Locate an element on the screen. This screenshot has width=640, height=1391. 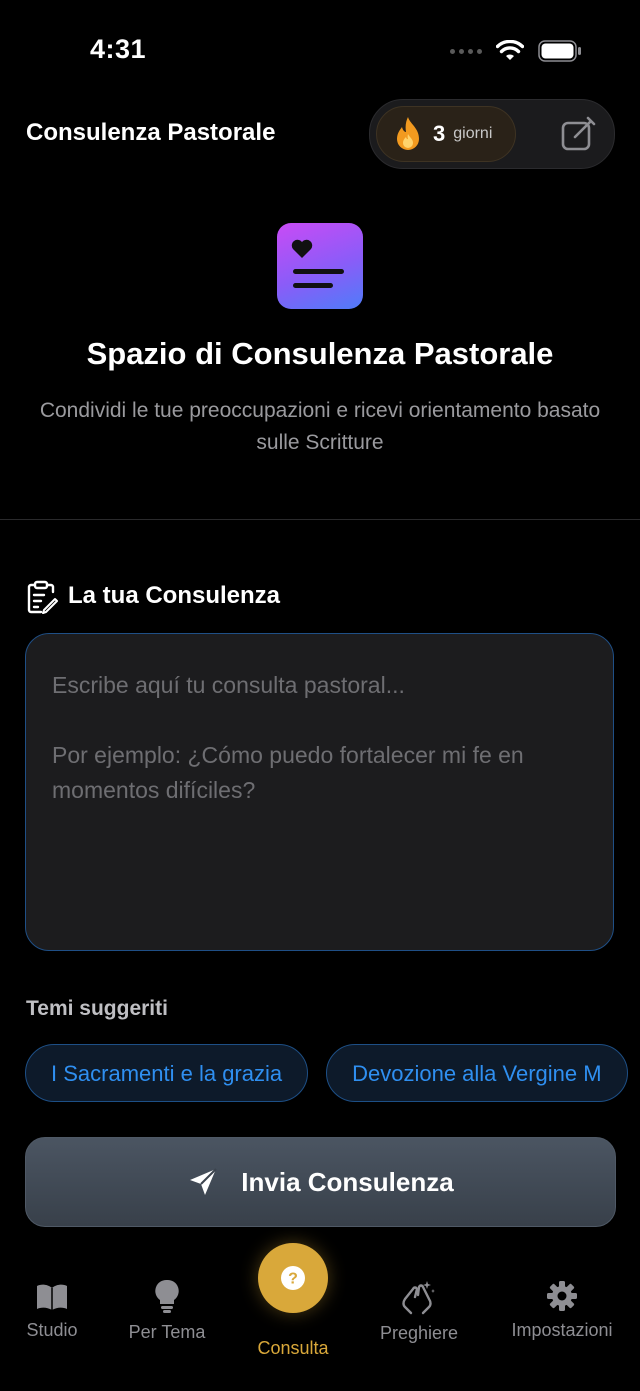
status-icons is located at coordinates (516, 51).